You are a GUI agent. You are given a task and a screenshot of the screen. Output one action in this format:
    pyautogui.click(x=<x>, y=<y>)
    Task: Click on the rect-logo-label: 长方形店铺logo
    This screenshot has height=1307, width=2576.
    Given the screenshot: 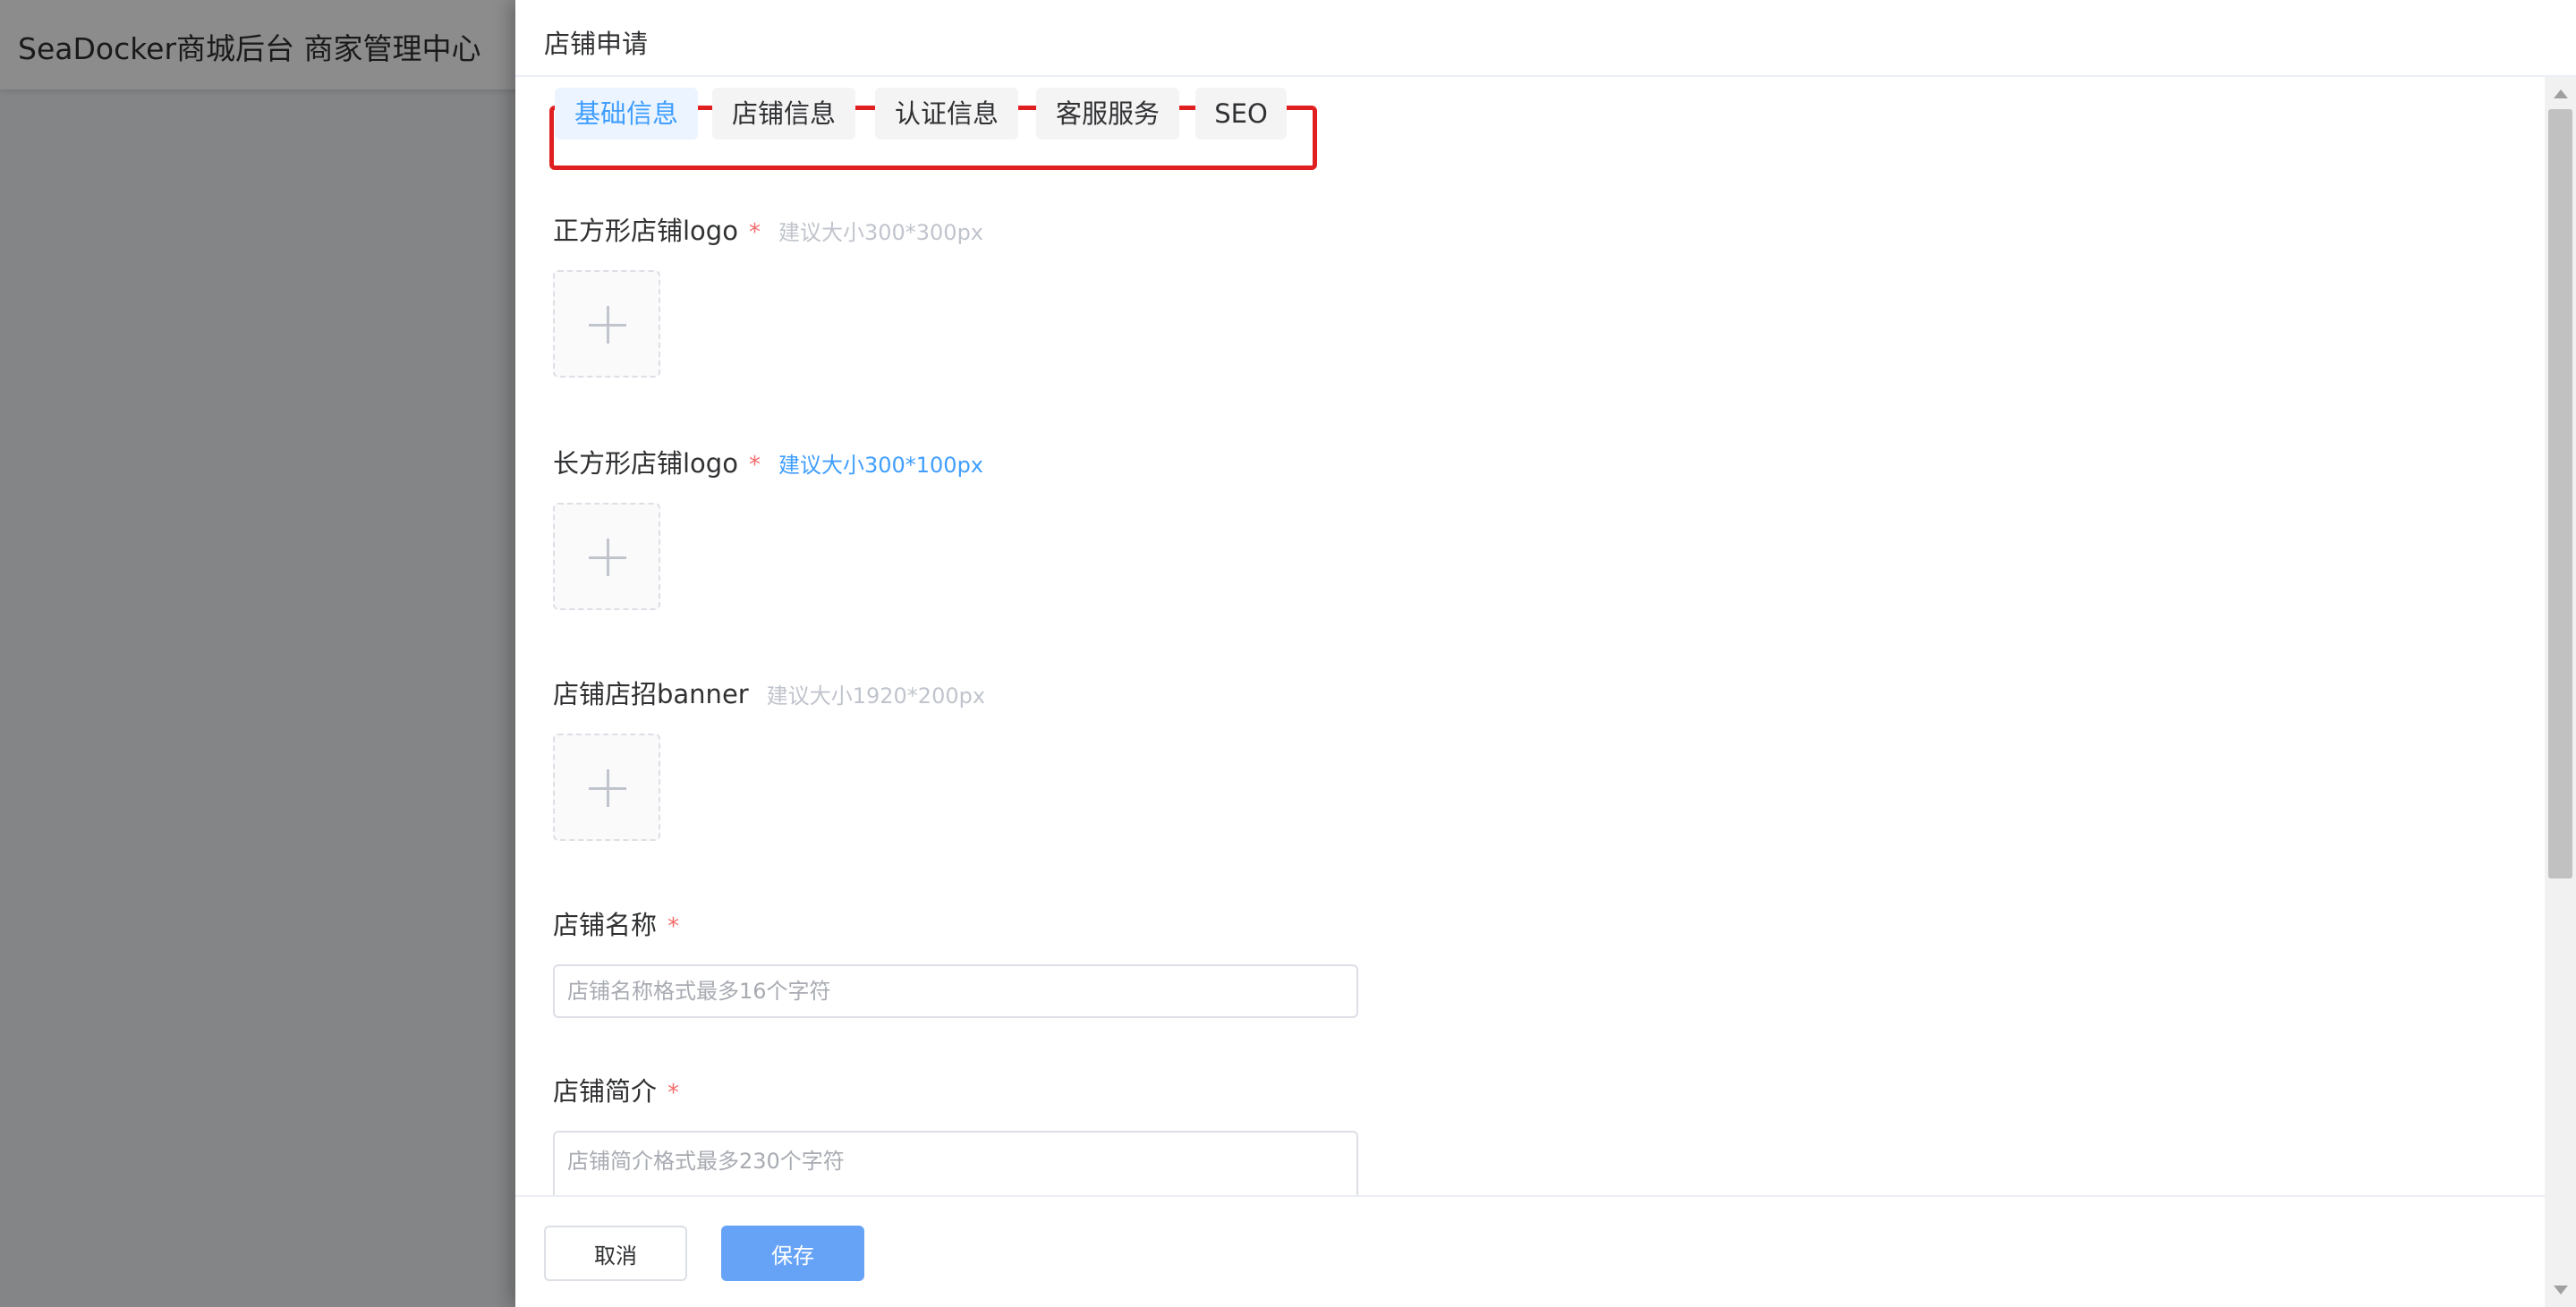 What is the action you would take?
    pyautogui.click(x=645, y=463)
    